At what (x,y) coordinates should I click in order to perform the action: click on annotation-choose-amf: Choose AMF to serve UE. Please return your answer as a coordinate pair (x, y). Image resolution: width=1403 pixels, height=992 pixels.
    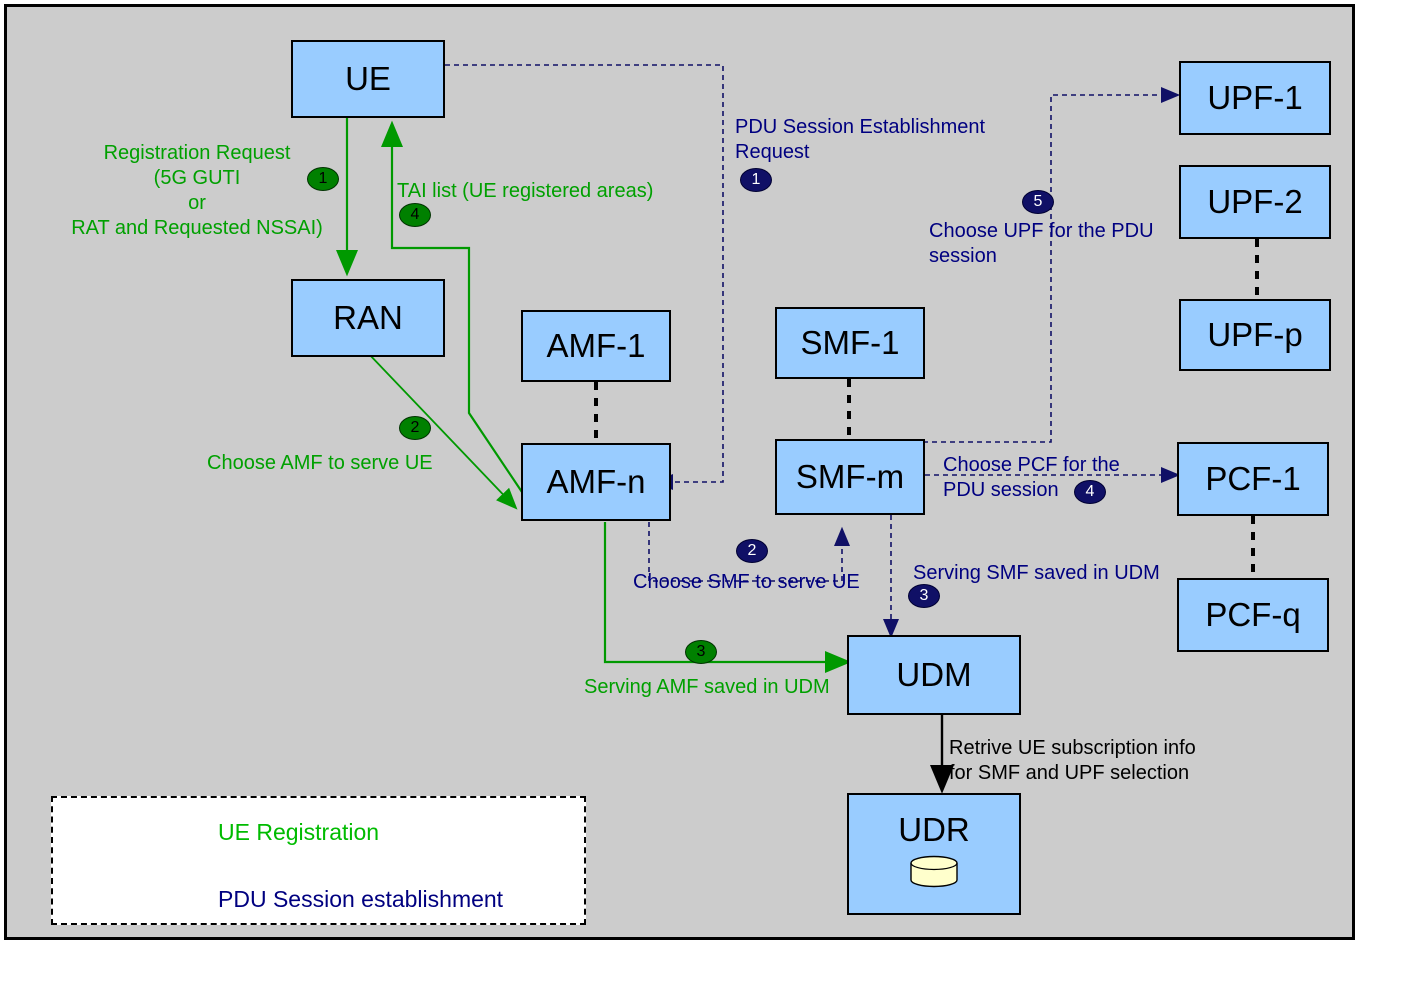
    Looking at the image, I should click on (320, 463).